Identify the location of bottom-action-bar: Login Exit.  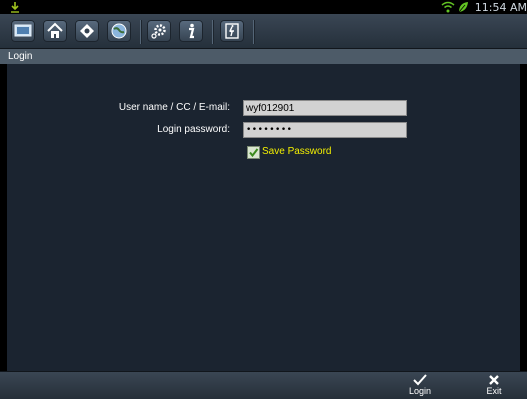
(263, 385).